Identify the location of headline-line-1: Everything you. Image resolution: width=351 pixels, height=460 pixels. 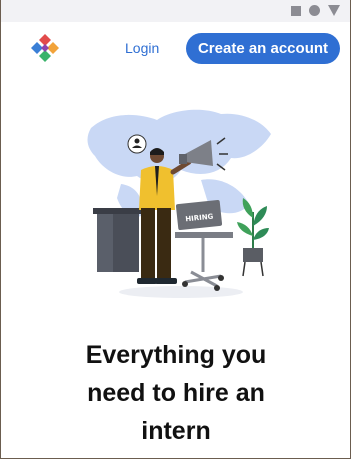
(176, 355).